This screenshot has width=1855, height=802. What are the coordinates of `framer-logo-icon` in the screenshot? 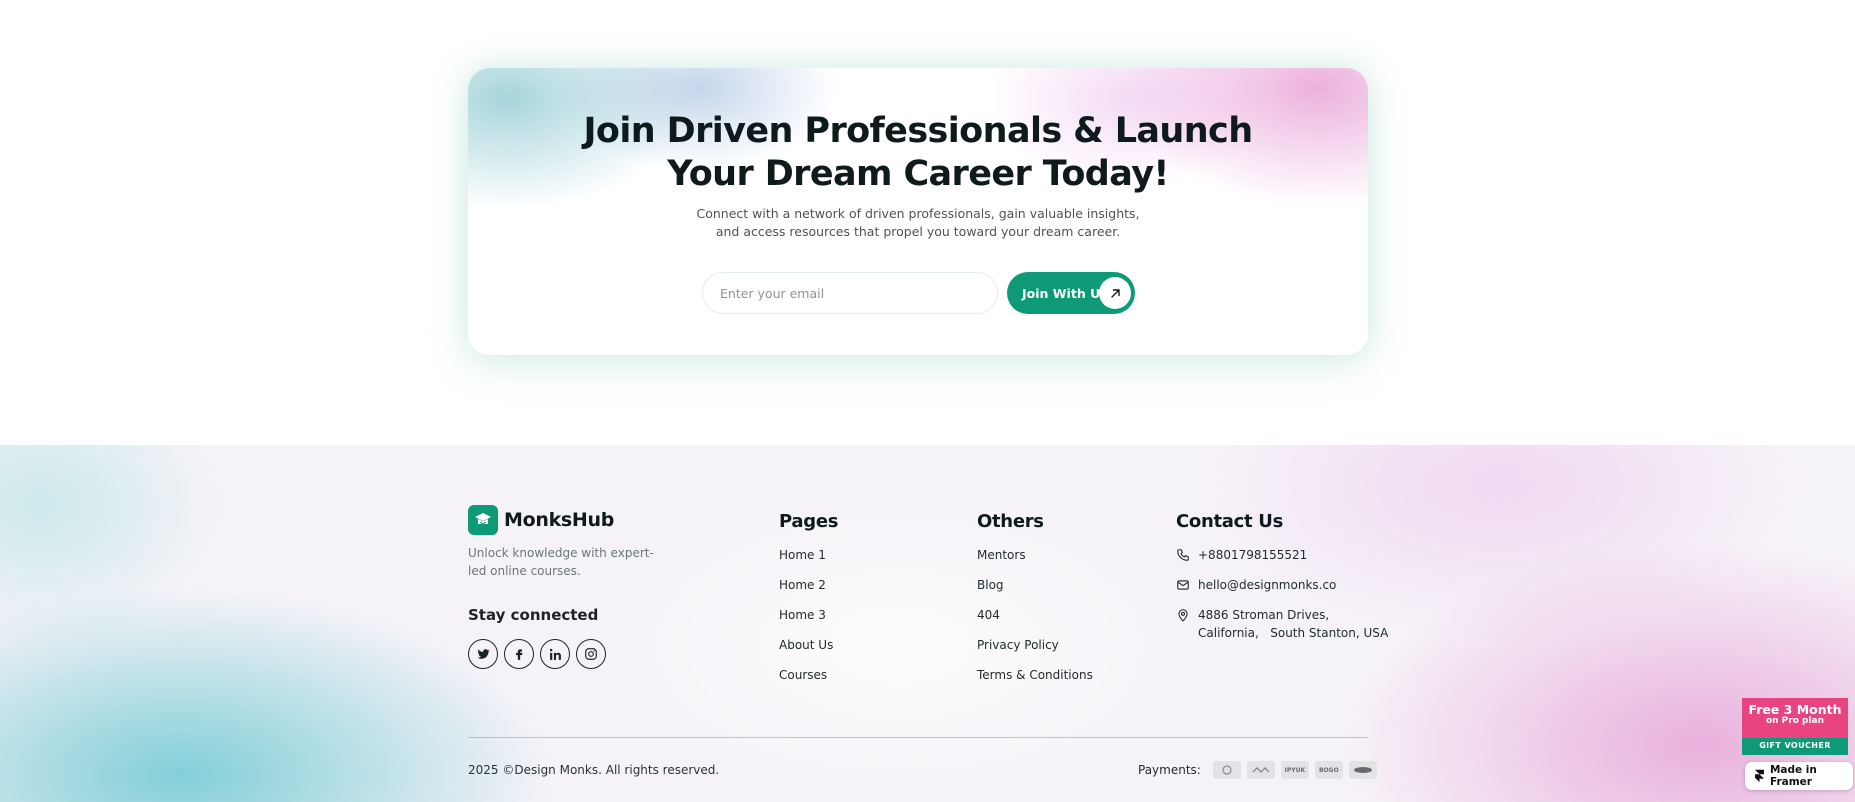 It's located at (1759, 776).